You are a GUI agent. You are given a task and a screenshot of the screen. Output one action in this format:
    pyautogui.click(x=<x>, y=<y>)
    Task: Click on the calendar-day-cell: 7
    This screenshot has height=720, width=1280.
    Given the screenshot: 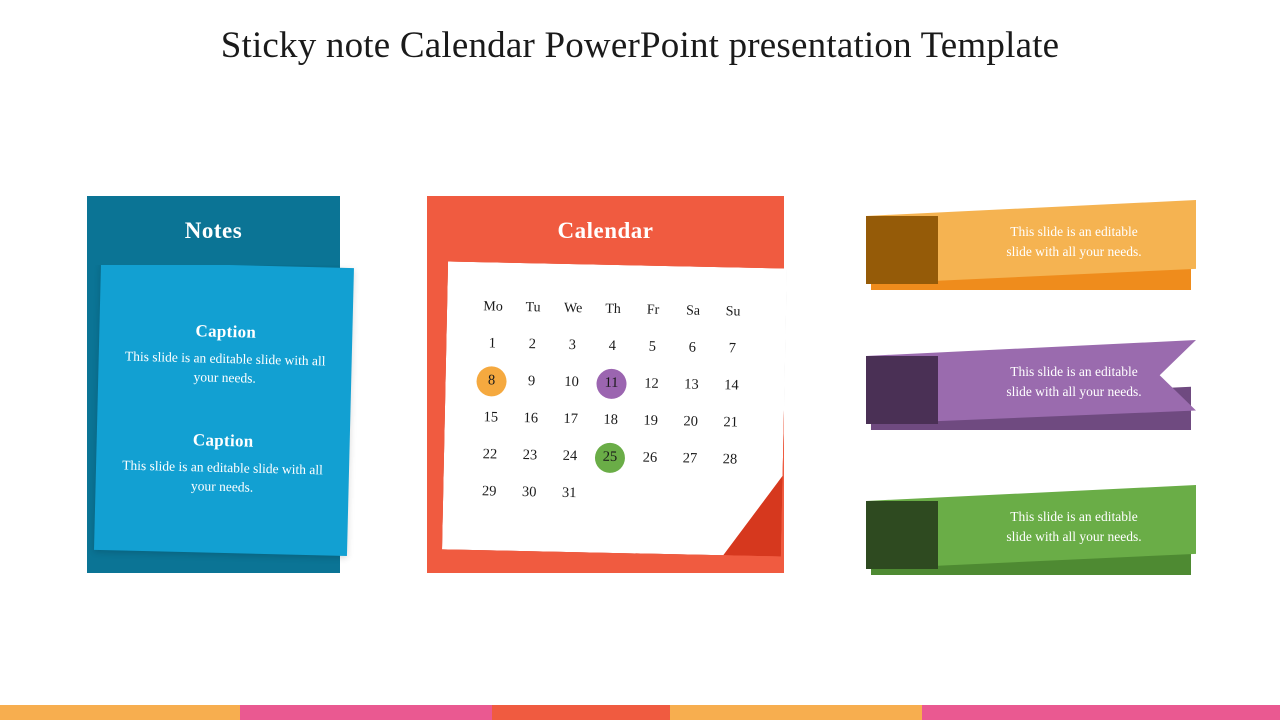 What is the action you would take?
    pyautogui.click(x=732, y=349)
    